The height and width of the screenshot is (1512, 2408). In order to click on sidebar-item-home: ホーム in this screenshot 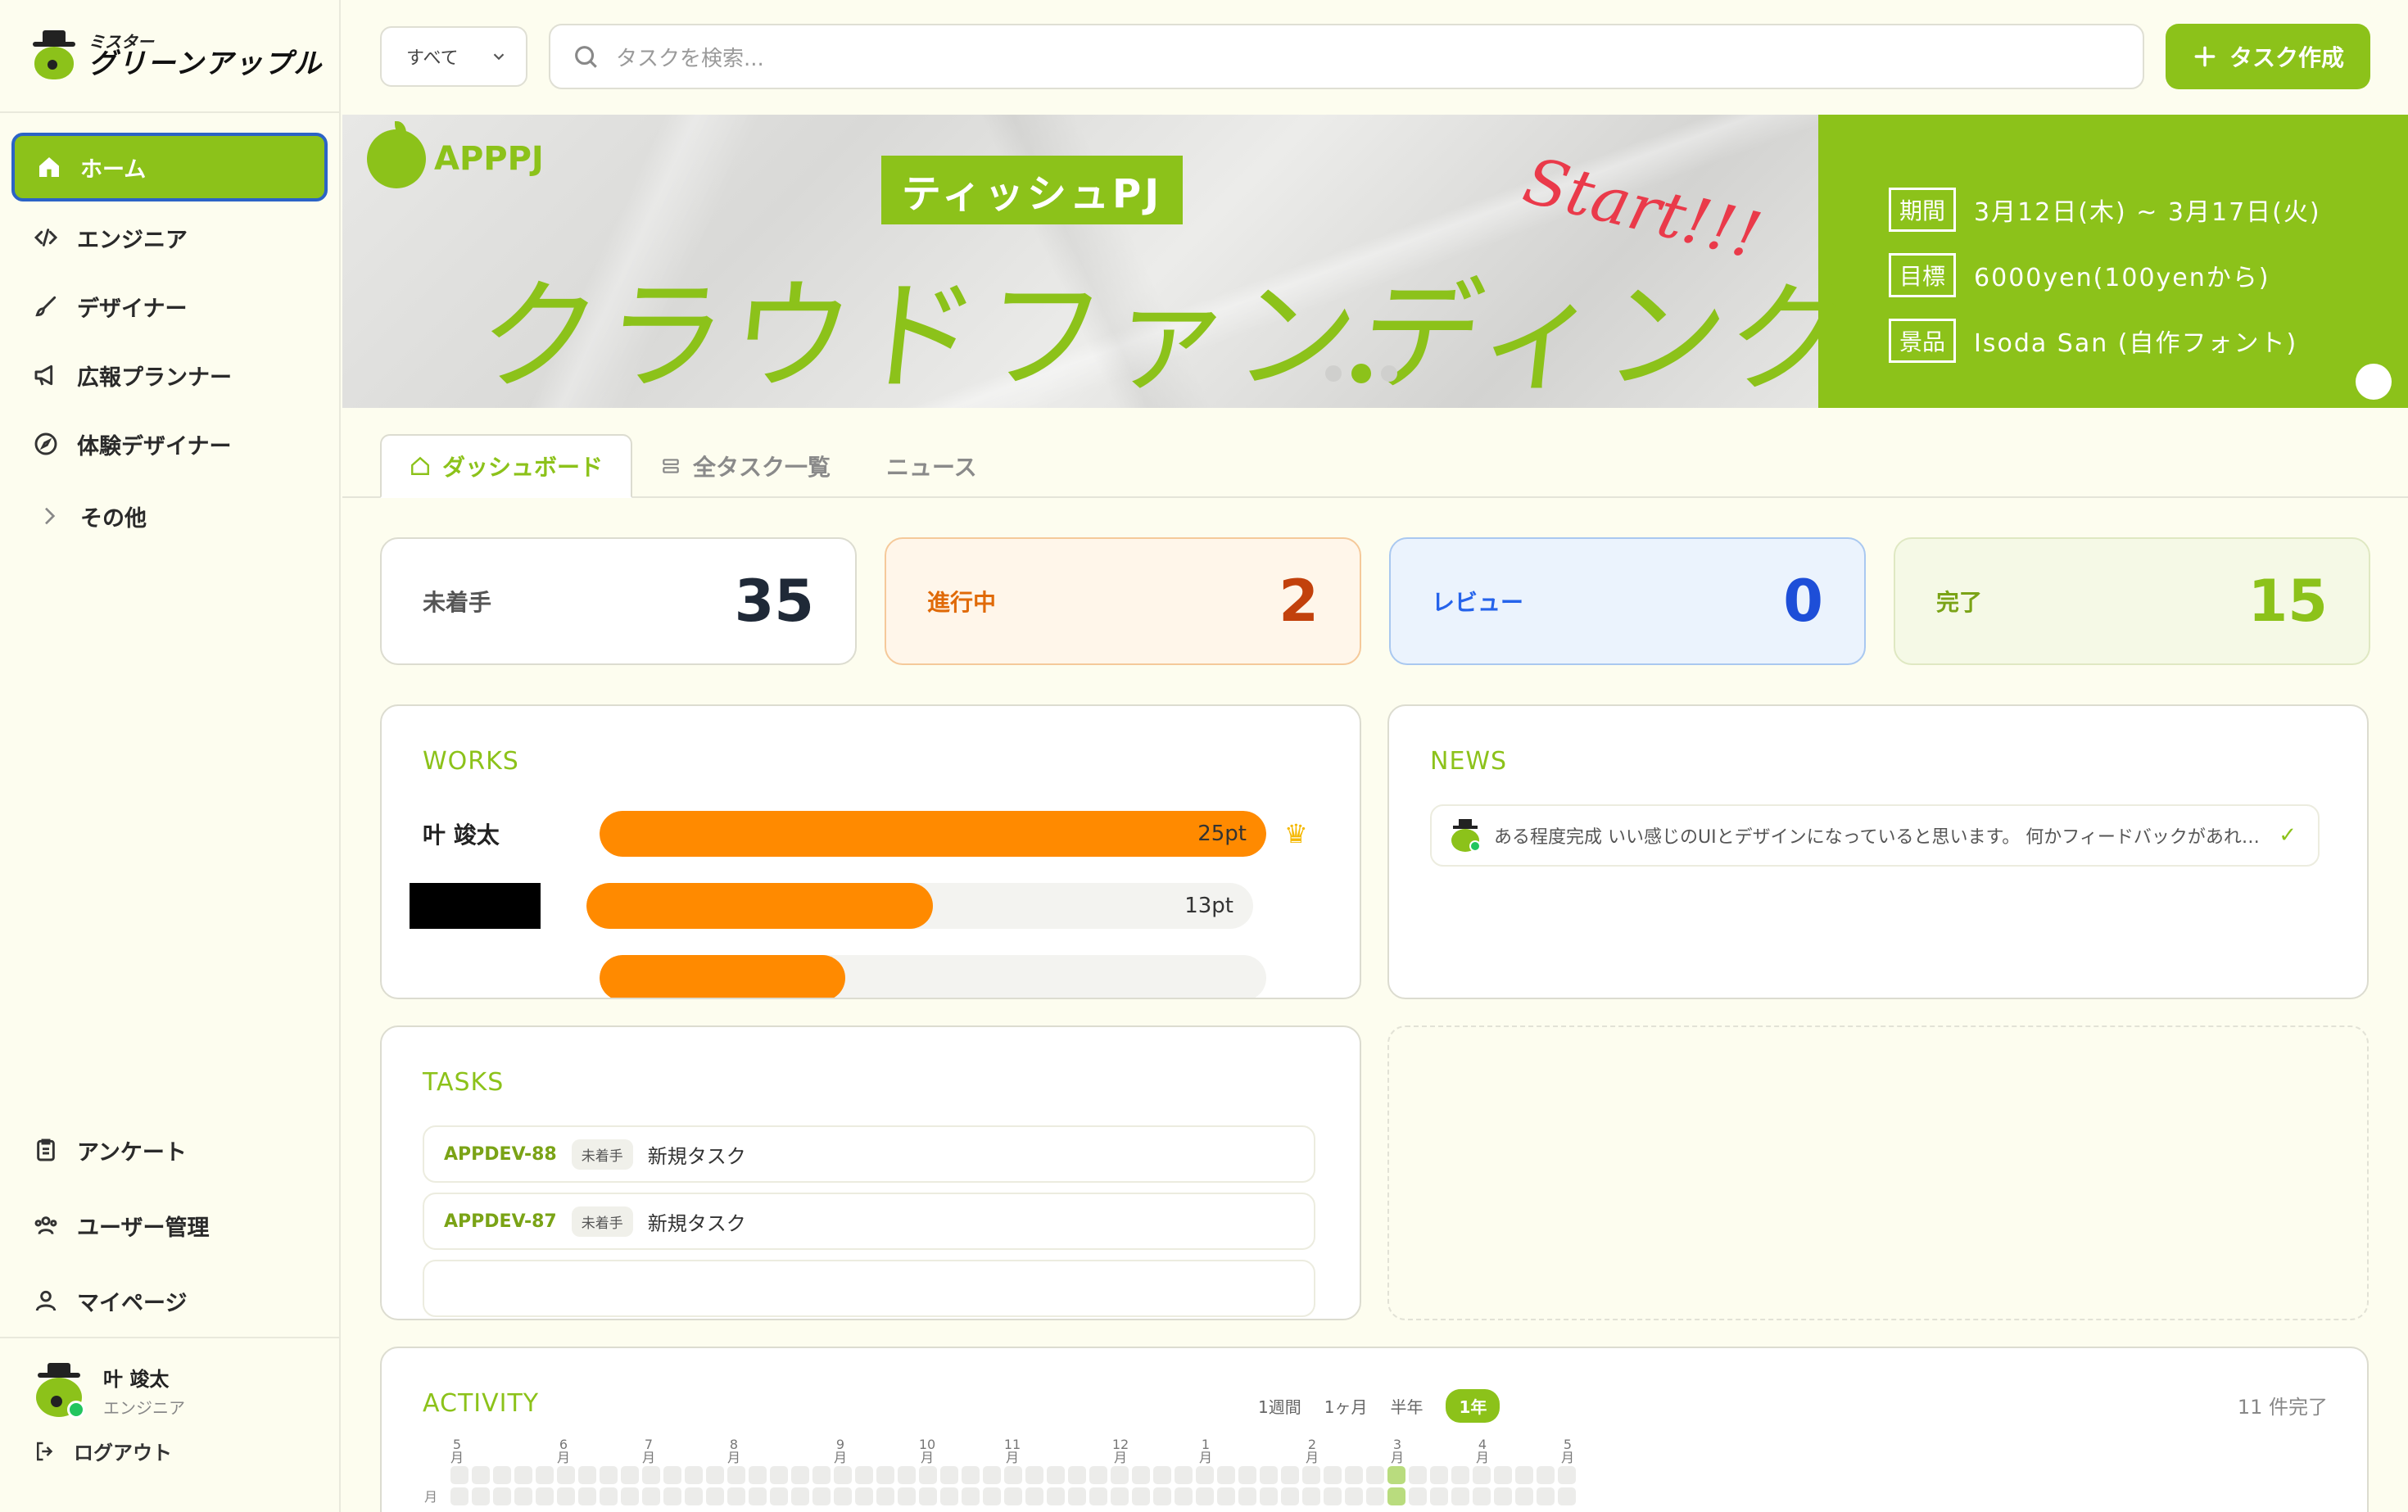, I will do `click(169, 167)`.